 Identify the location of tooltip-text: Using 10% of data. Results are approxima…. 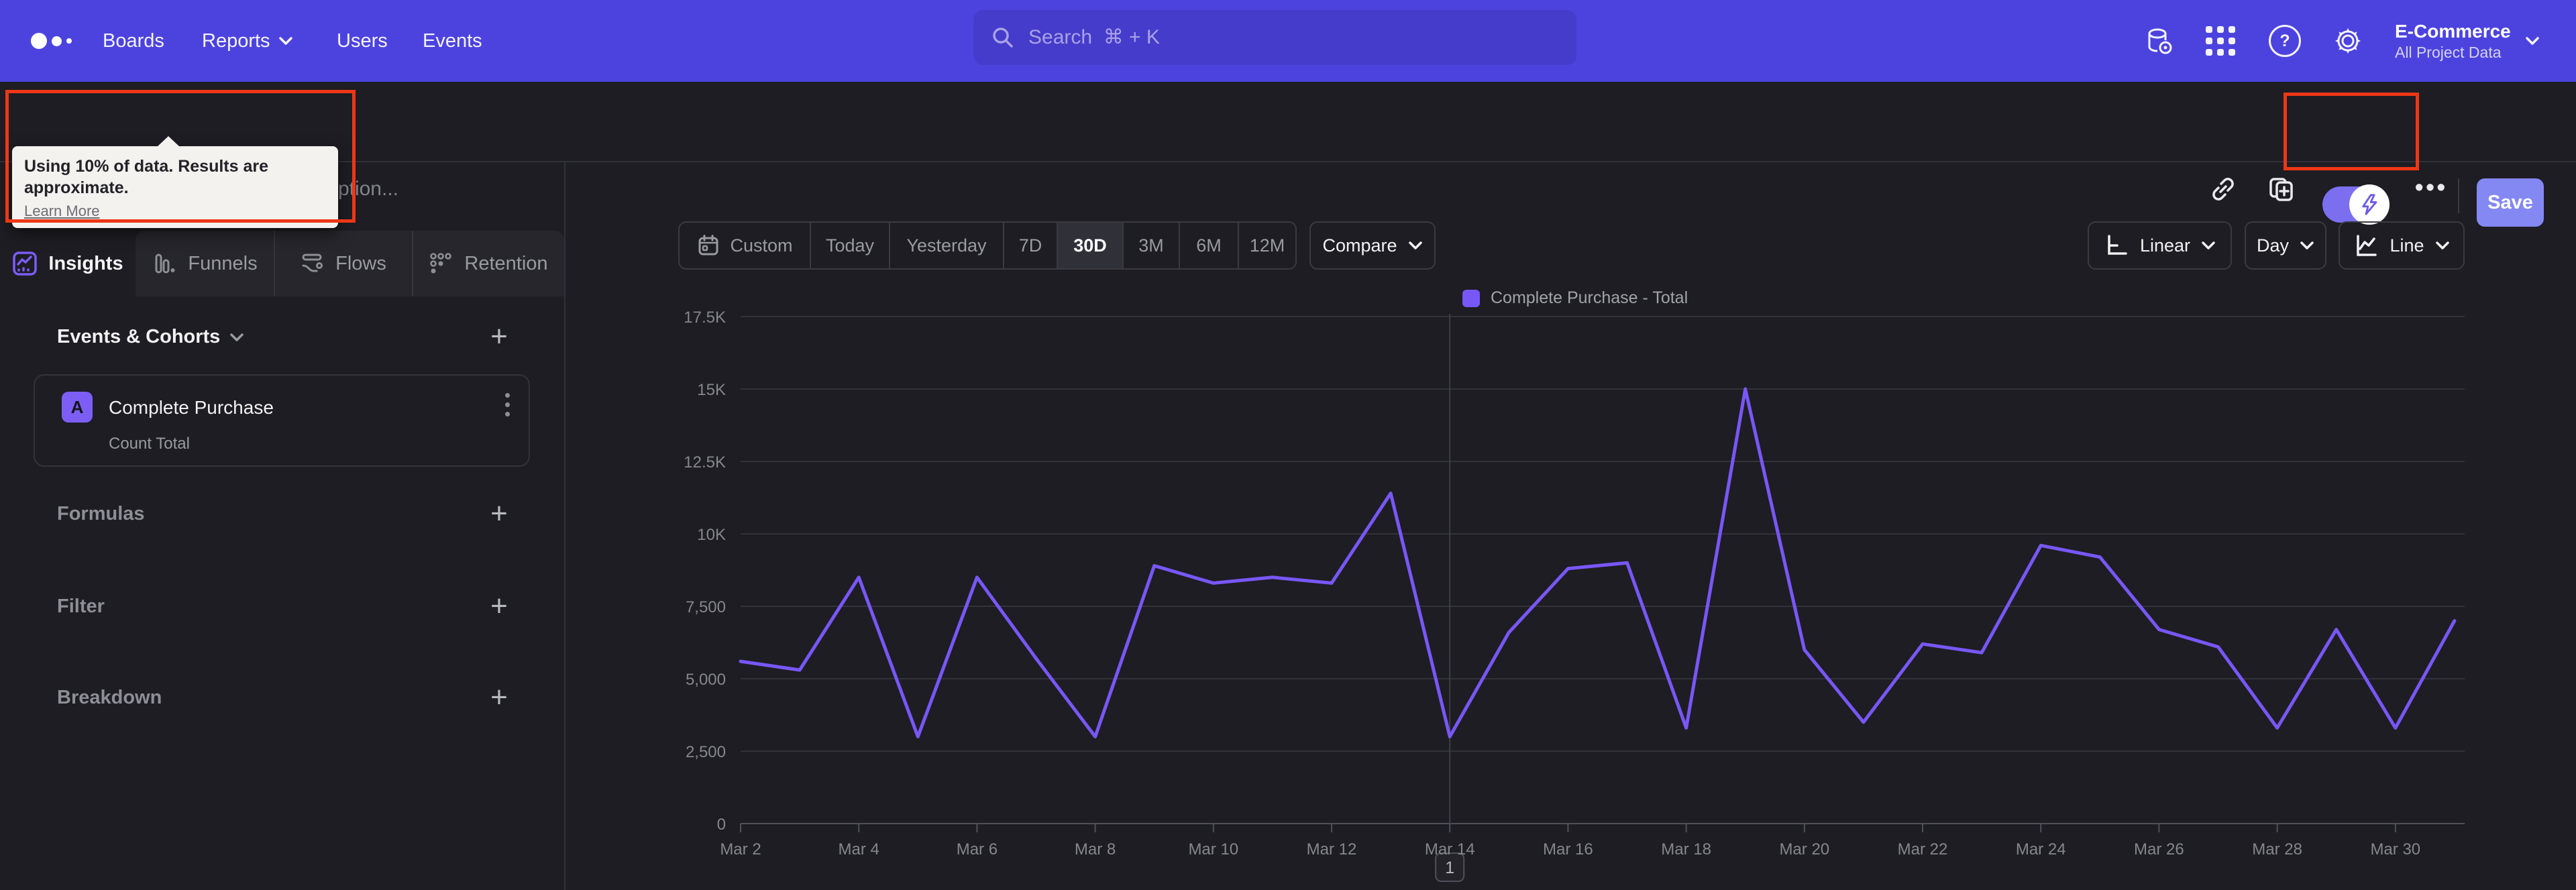
(146, 177).